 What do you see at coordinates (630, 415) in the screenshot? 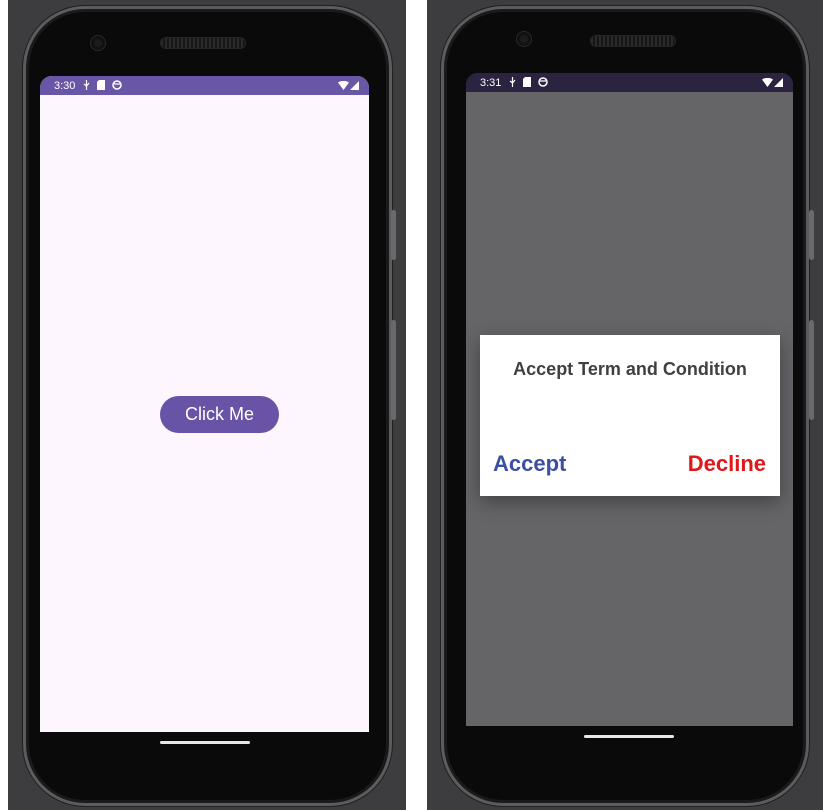
I see `terms-alert-dialog: Accept Term and Condition Accept Decline` at bounding box center [630, 415].